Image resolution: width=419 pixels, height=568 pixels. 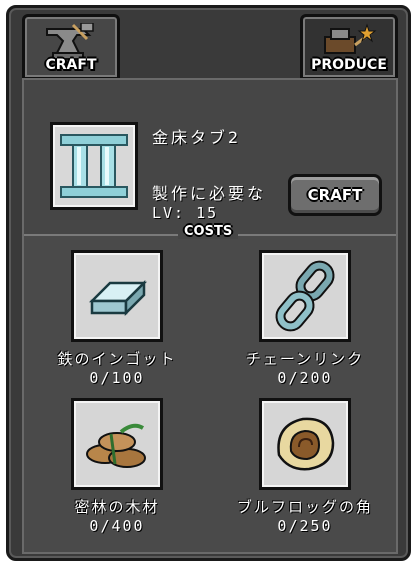 What do you see at coordinates (117, 378) in the screenshot?
I see `cost-item-amount: 0/100` at bounding box center [117, 378].